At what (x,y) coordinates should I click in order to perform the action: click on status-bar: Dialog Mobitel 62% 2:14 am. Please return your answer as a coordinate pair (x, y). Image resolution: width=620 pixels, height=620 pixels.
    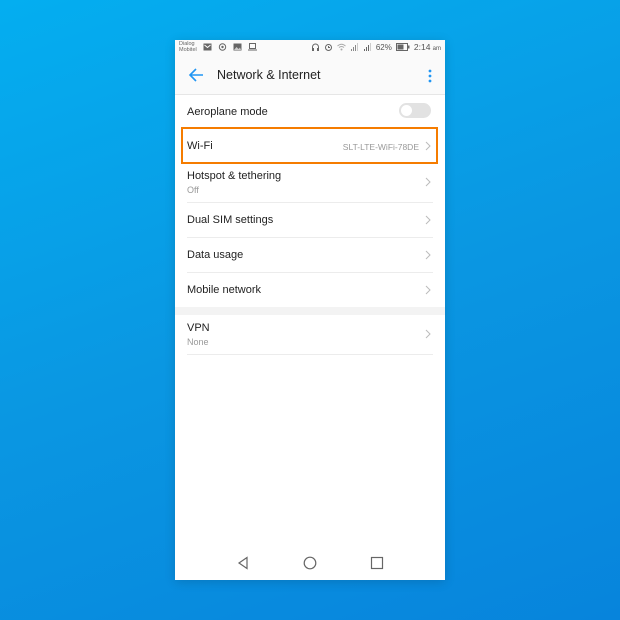
    Looking at the image, I should click on (310, 48).